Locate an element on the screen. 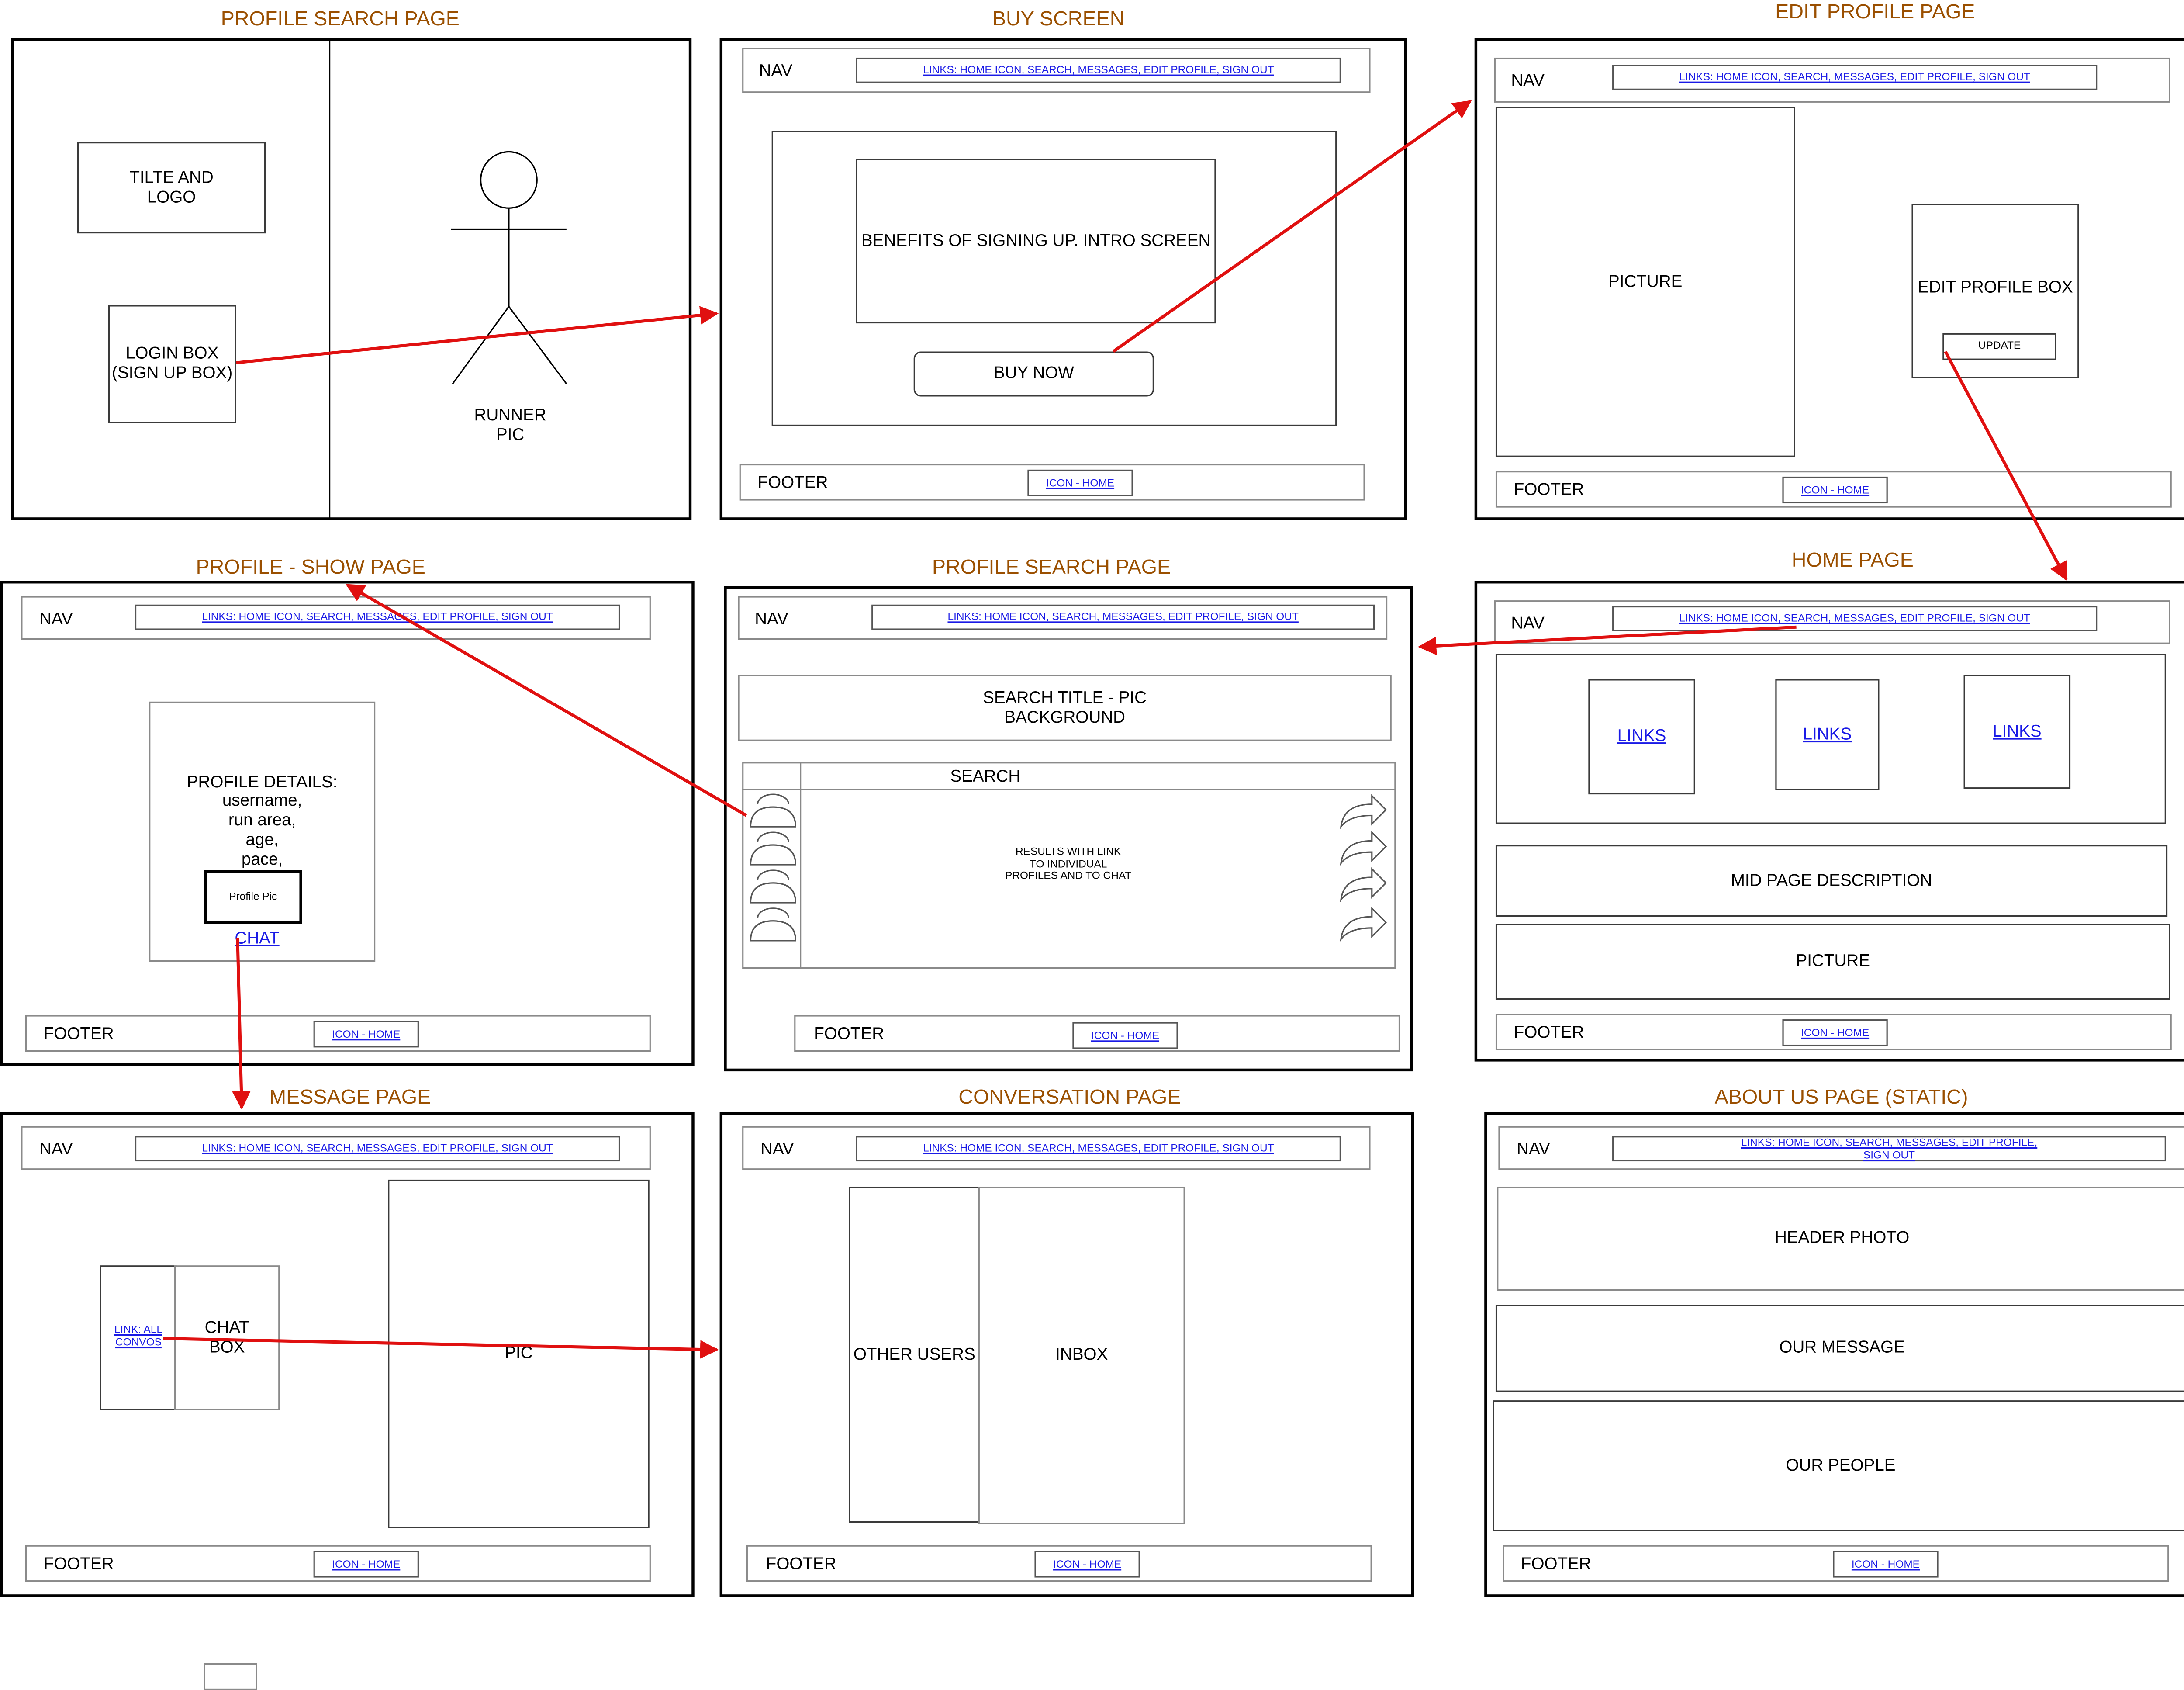  title-logo-box: TILTE AND LOGO is located at coordinates (171, 188).